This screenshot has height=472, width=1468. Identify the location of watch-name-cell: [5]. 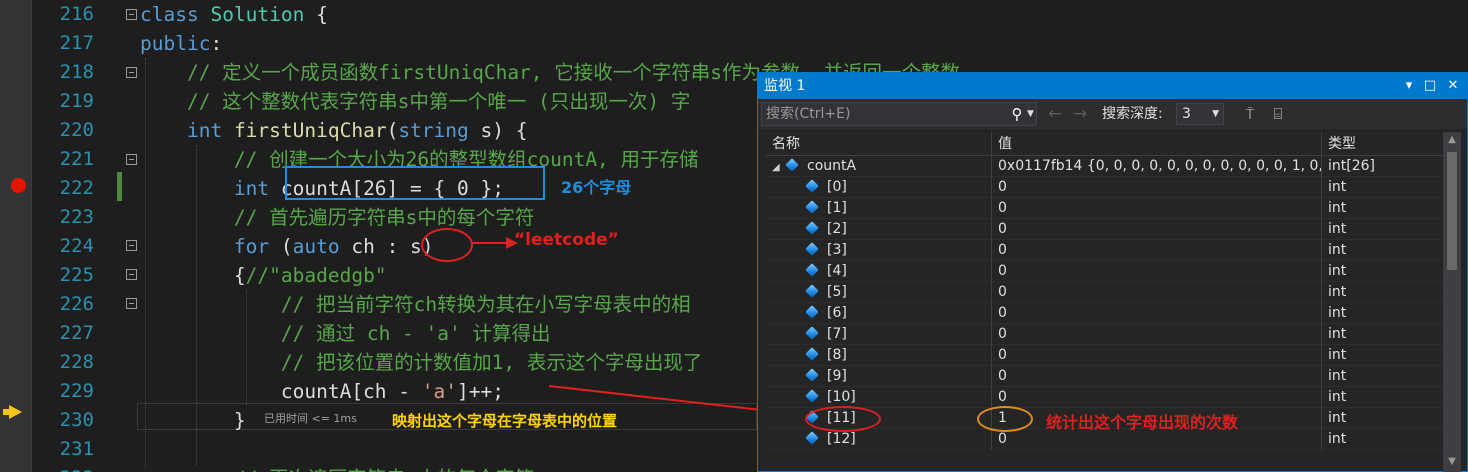
(878, 292).